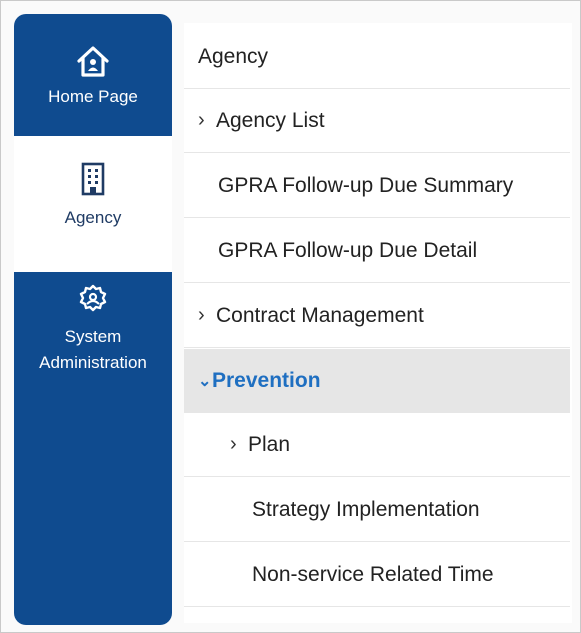 Image resolution: width=581 pixels, height=633 pixels. Describe the element at coordinates (233, 56) in the screenshot. I see `submenu-title-text: Agency` at that location.